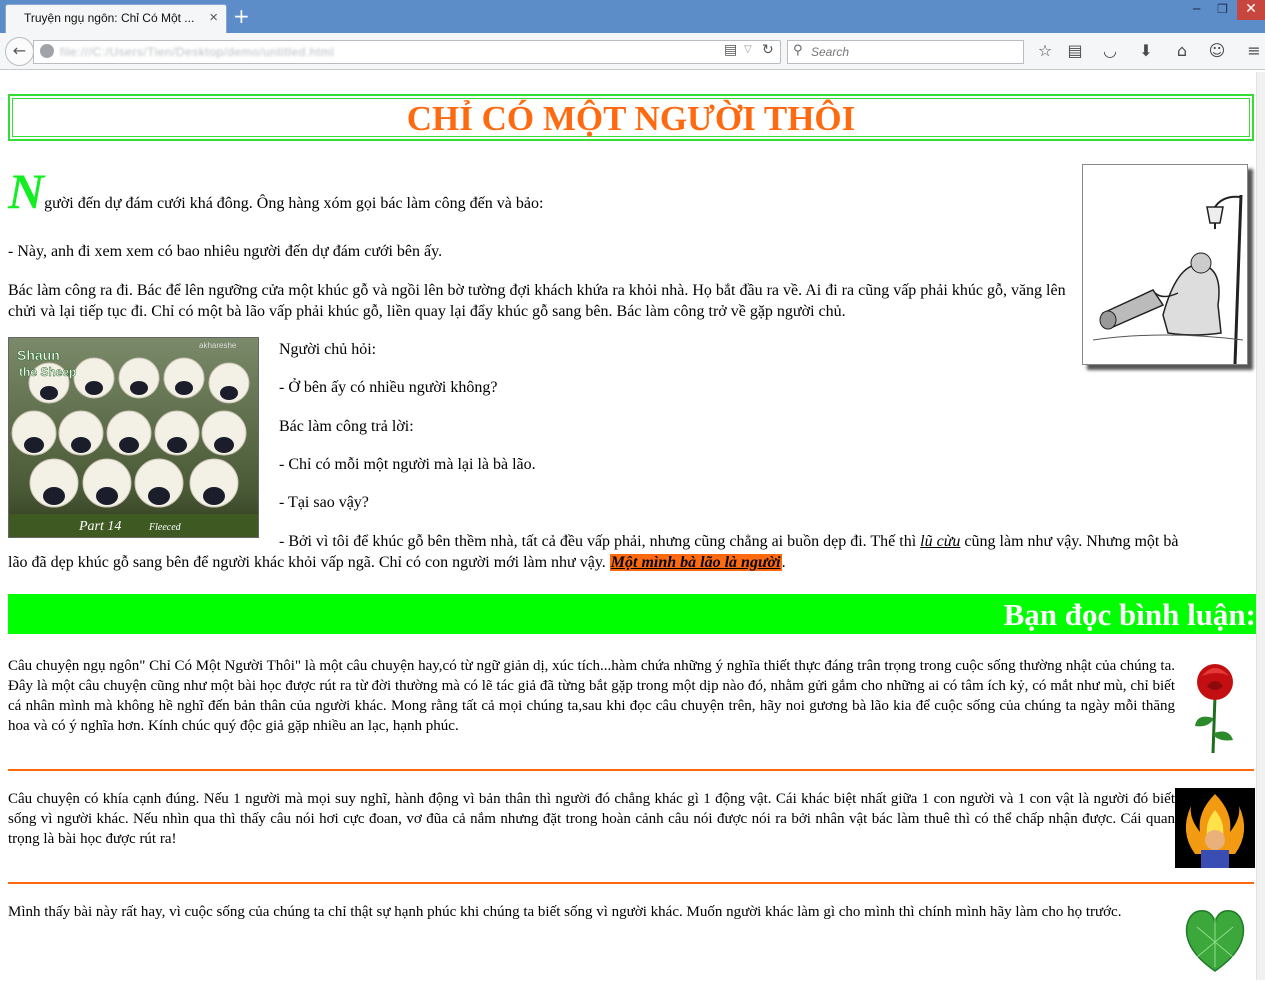 The image size is (1265, 984). I want to click on shaun-logo-text: Shaun, so click(38, 355).